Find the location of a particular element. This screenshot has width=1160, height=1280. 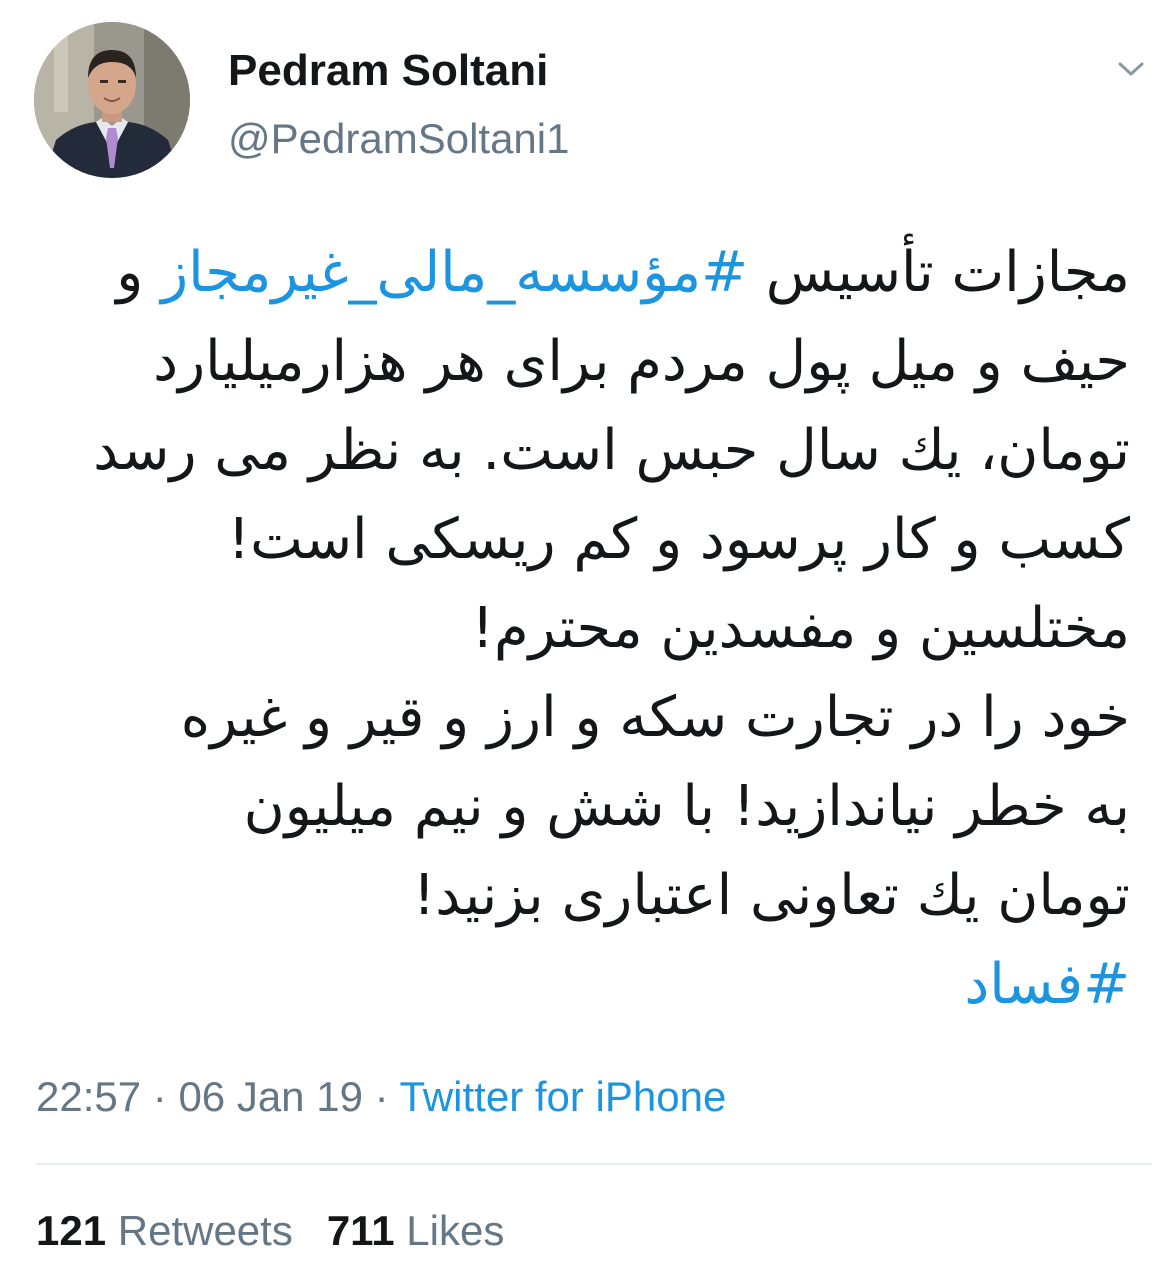

tweet-text-fragment: مجازات تأسیس is located at coordinates (939, 272).